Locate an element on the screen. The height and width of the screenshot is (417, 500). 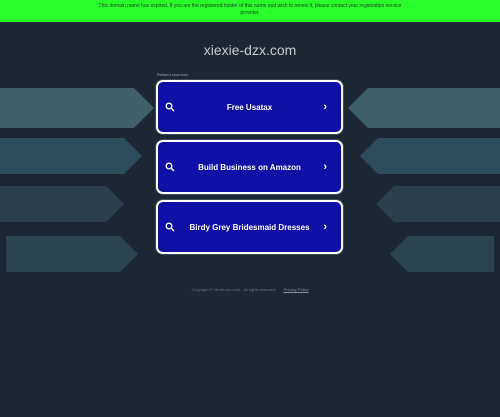
banner-text-line2: provider. is located at coordinates (250, 13).